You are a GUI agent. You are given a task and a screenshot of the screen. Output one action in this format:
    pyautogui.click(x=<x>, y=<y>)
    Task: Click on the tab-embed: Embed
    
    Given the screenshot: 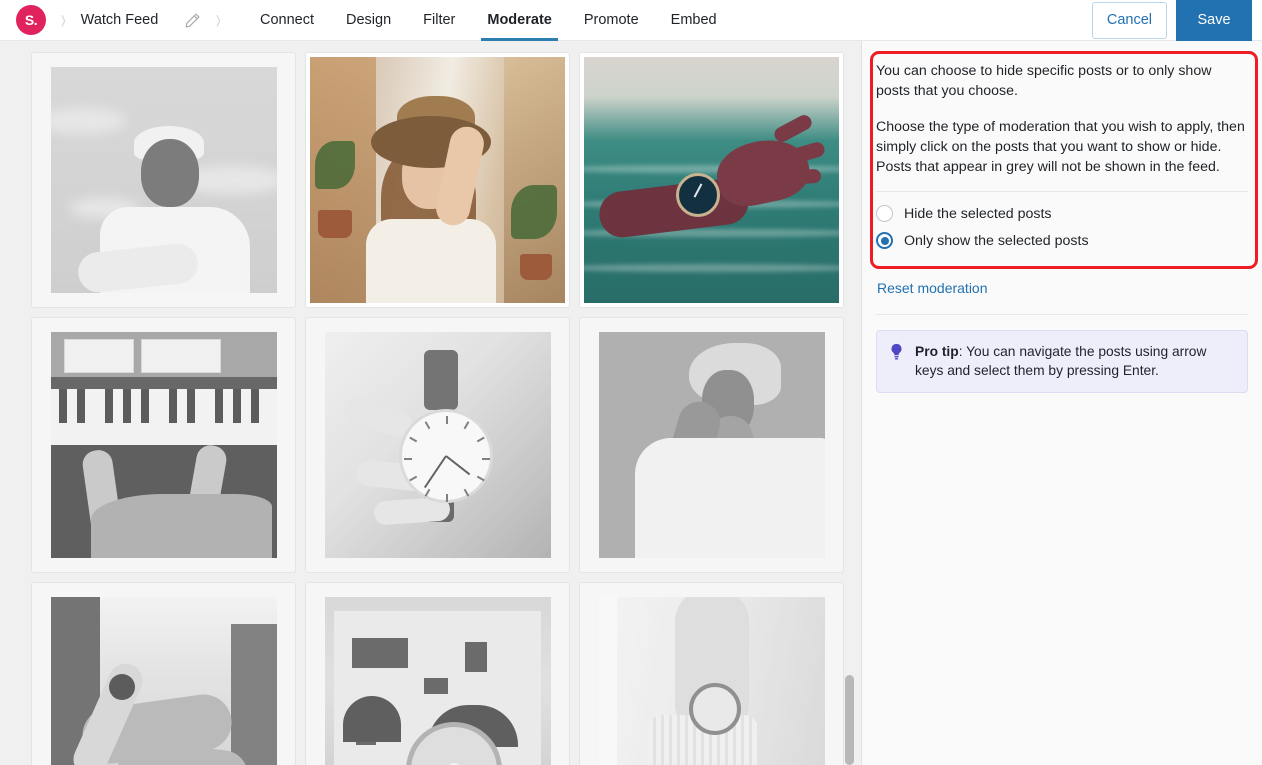 What is the action you would take?
    pyautogui.click(x=694, y=20)
    